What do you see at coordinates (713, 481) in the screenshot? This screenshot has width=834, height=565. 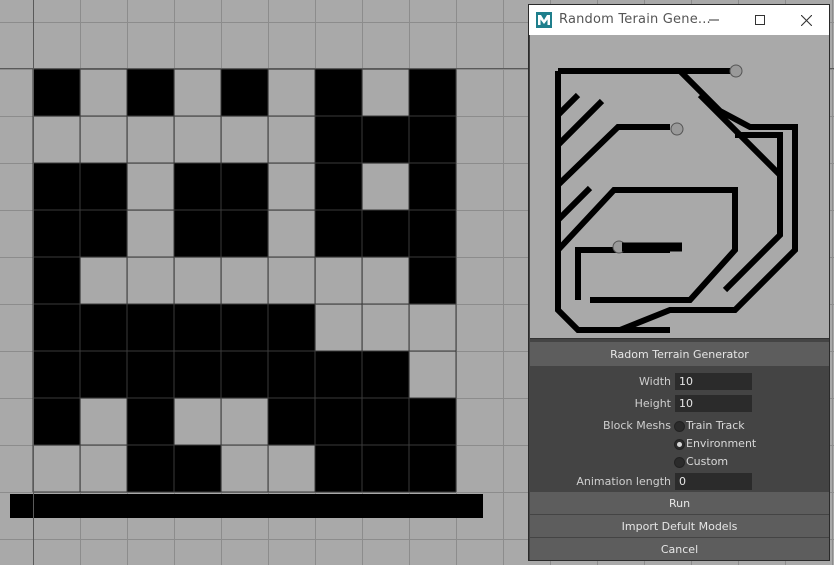 I see `animation-length-field: 0` at bounding box center [713, 481].